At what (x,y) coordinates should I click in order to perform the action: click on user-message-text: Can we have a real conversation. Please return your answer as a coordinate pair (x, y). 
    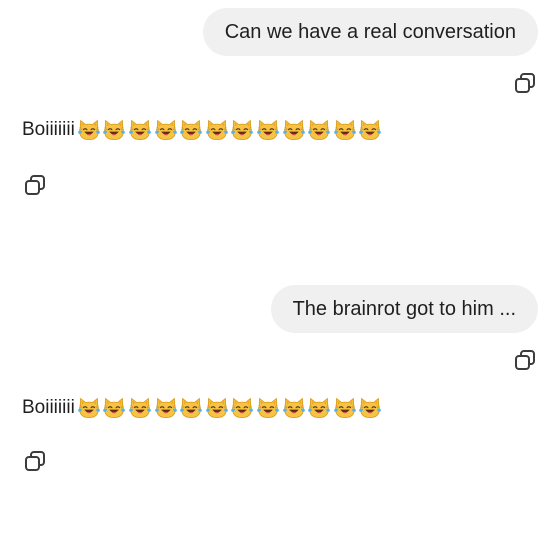
    Looking at the image, I should click on (370, 31).